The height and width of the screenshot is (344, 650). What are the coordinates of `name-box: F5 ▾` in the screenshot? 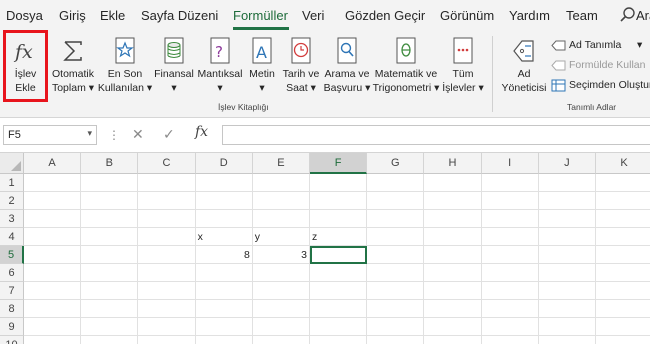 It's located at (50, 135).